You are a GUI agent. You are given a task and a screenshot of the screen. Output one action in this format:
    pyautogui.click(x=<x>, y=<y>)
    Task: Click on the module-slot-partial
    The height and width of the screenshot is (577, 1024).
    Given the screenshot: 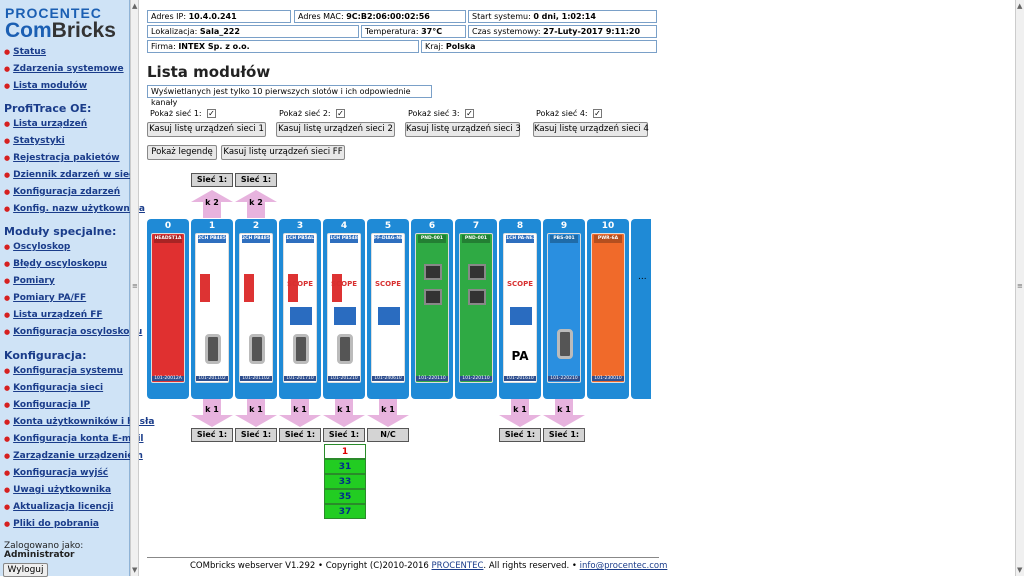 What is the action you would take?
    pyautogui.click(x=641, y=309)
    